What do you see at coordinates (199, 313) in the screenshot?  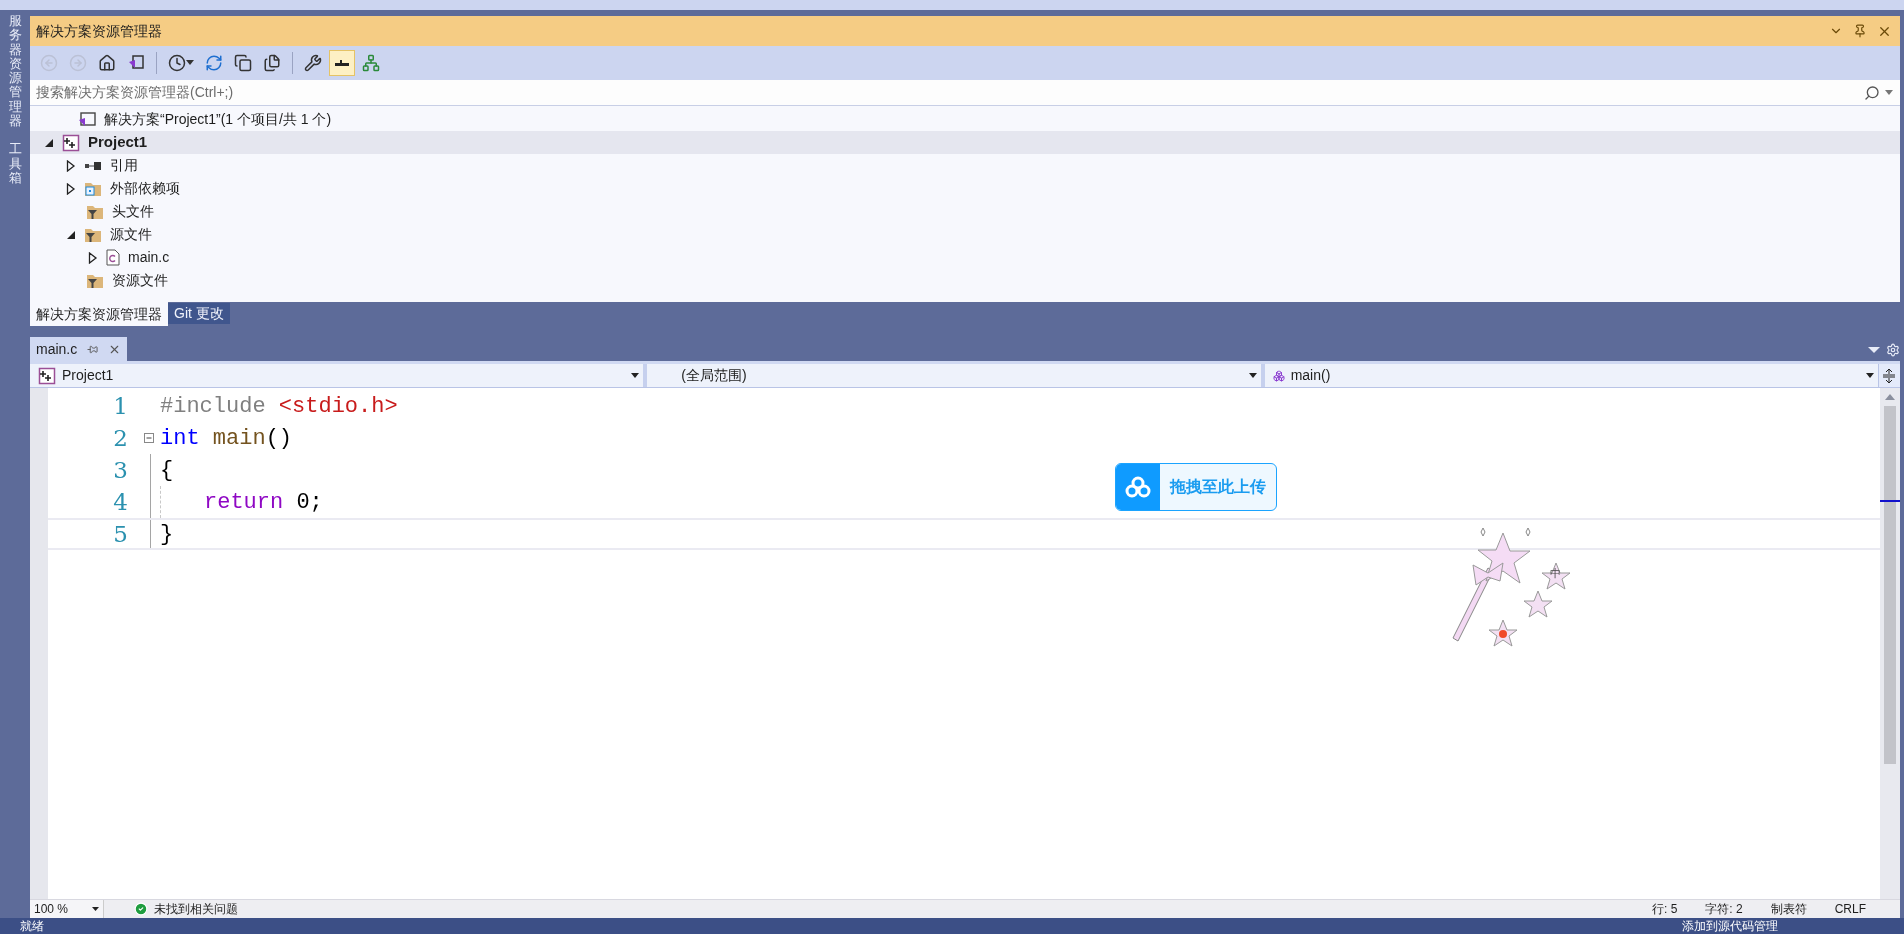 I see `panel-tab: Git 更改` at bounding box center [199, 313].